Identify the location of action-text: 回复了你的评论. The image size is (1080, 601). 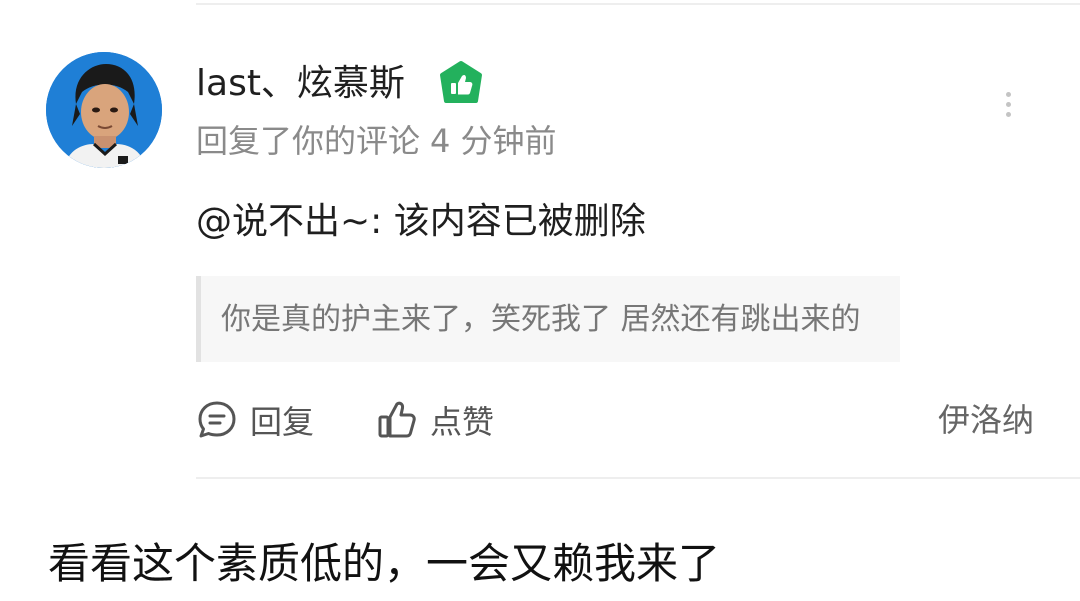
(308, 141).